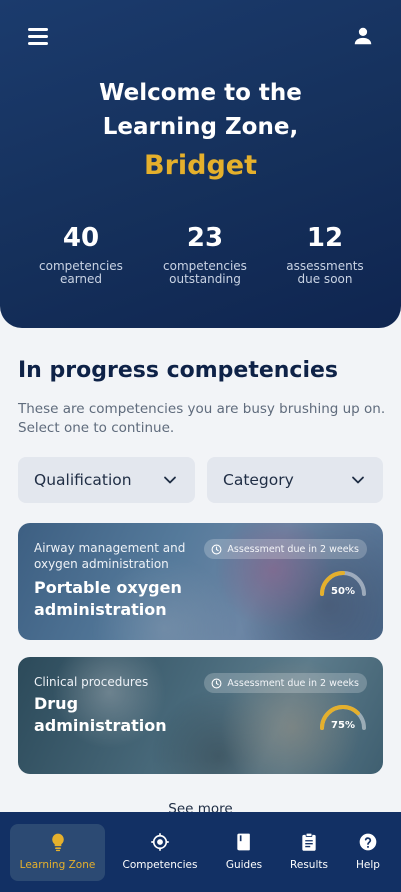  I want to click on stat-value: 12, so click(325, 238).